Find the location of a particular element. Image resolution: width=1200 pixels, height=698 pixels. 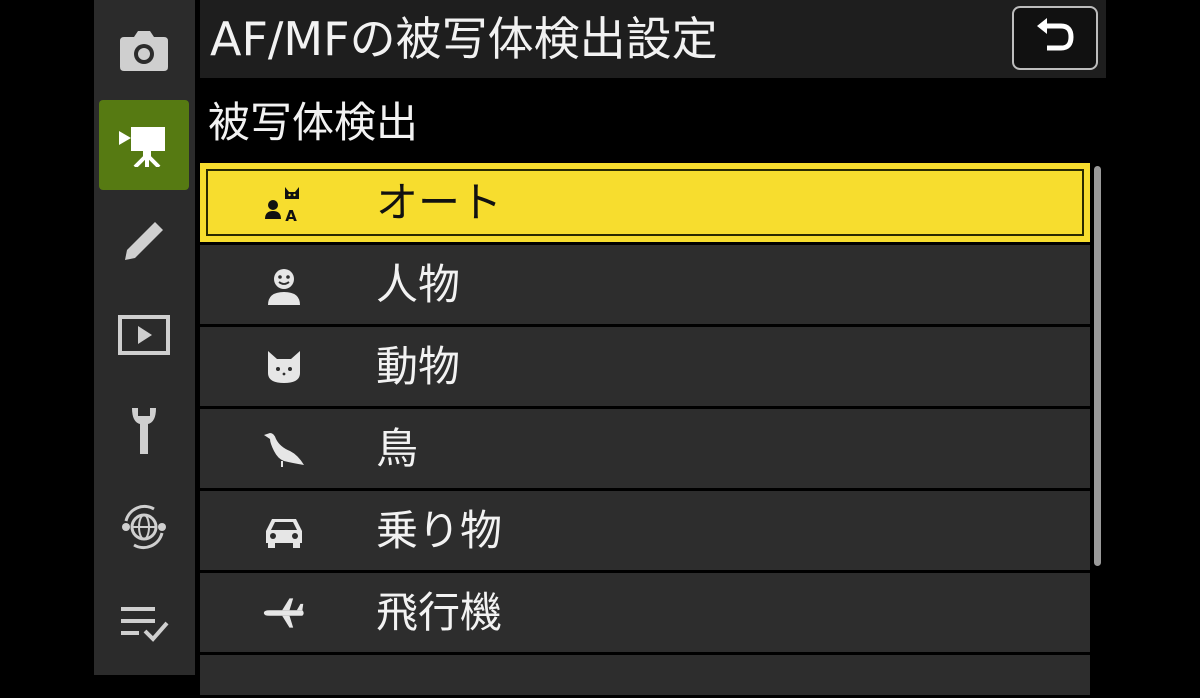

network-icon is located at coordinates (144, 527).